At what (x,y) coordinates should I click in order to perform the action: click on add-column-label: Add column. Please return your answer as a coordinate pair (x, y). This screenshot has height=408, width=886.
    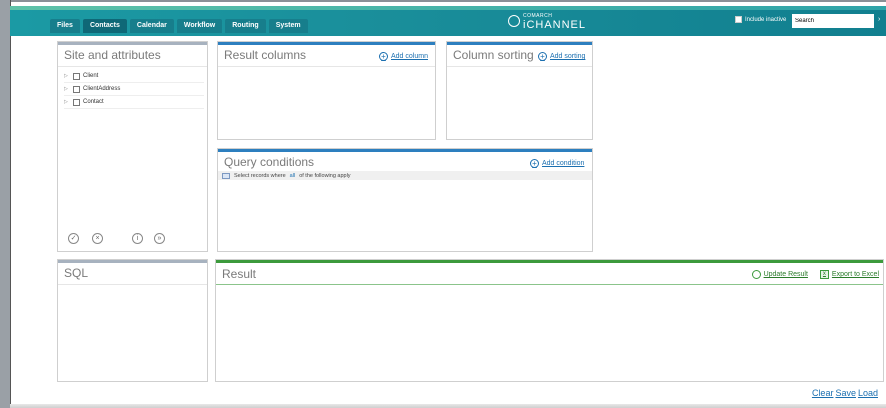
    Looking at the image, I should click on (409, 56).